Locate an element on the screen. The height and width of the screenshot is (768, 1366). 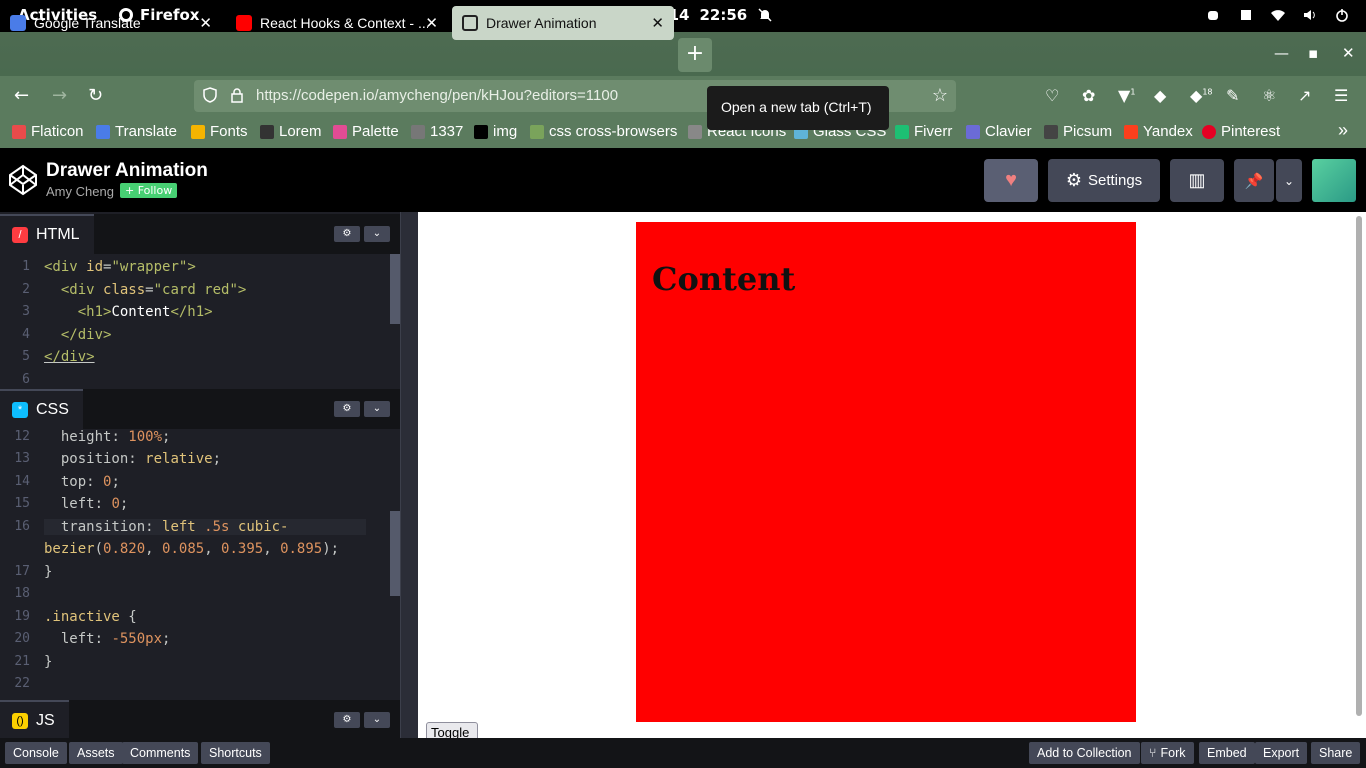
fork-button: ⑂ Fork is located at coordinates (1167, 753).